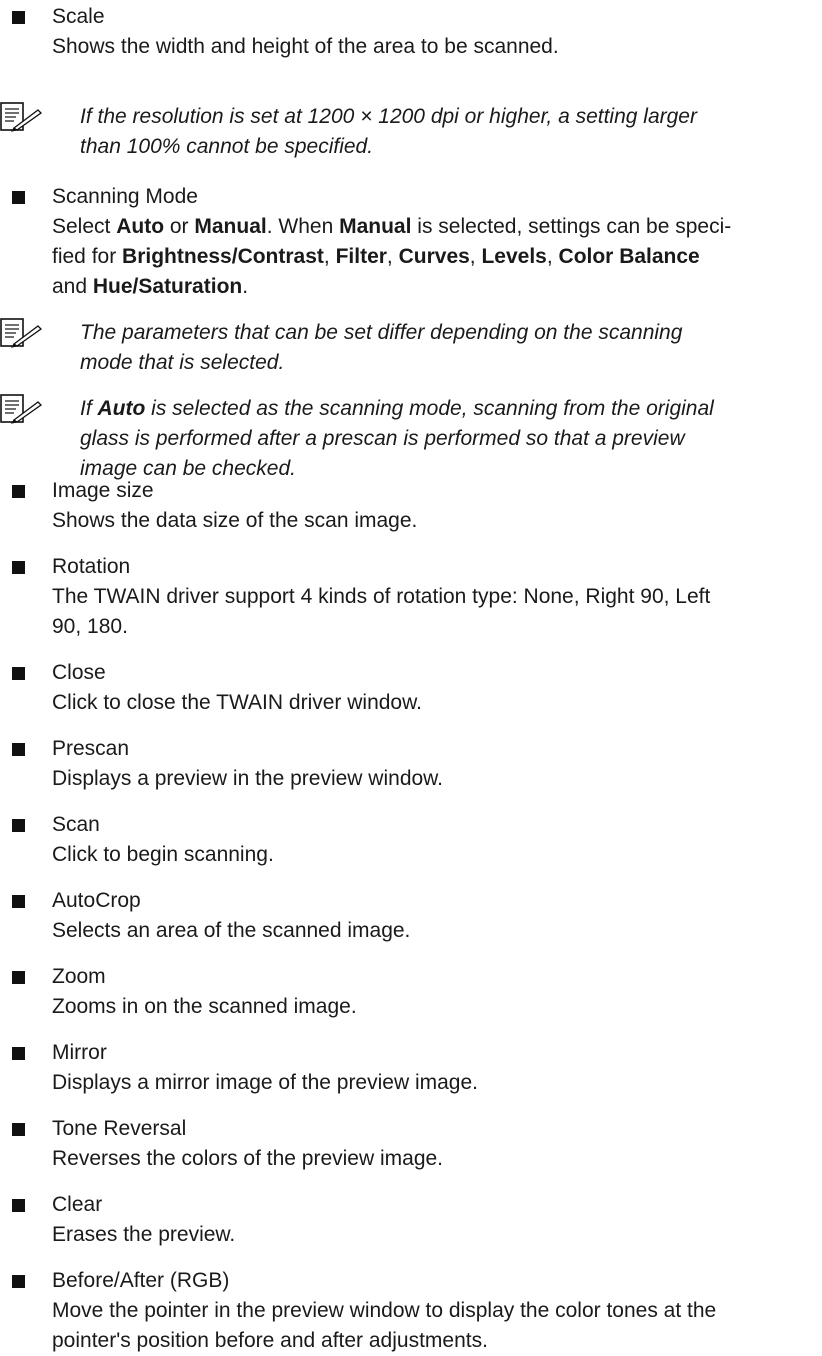 The image size is (822, 1356). I want to click on item-term: Tone Reversal, so click(119, 1128).